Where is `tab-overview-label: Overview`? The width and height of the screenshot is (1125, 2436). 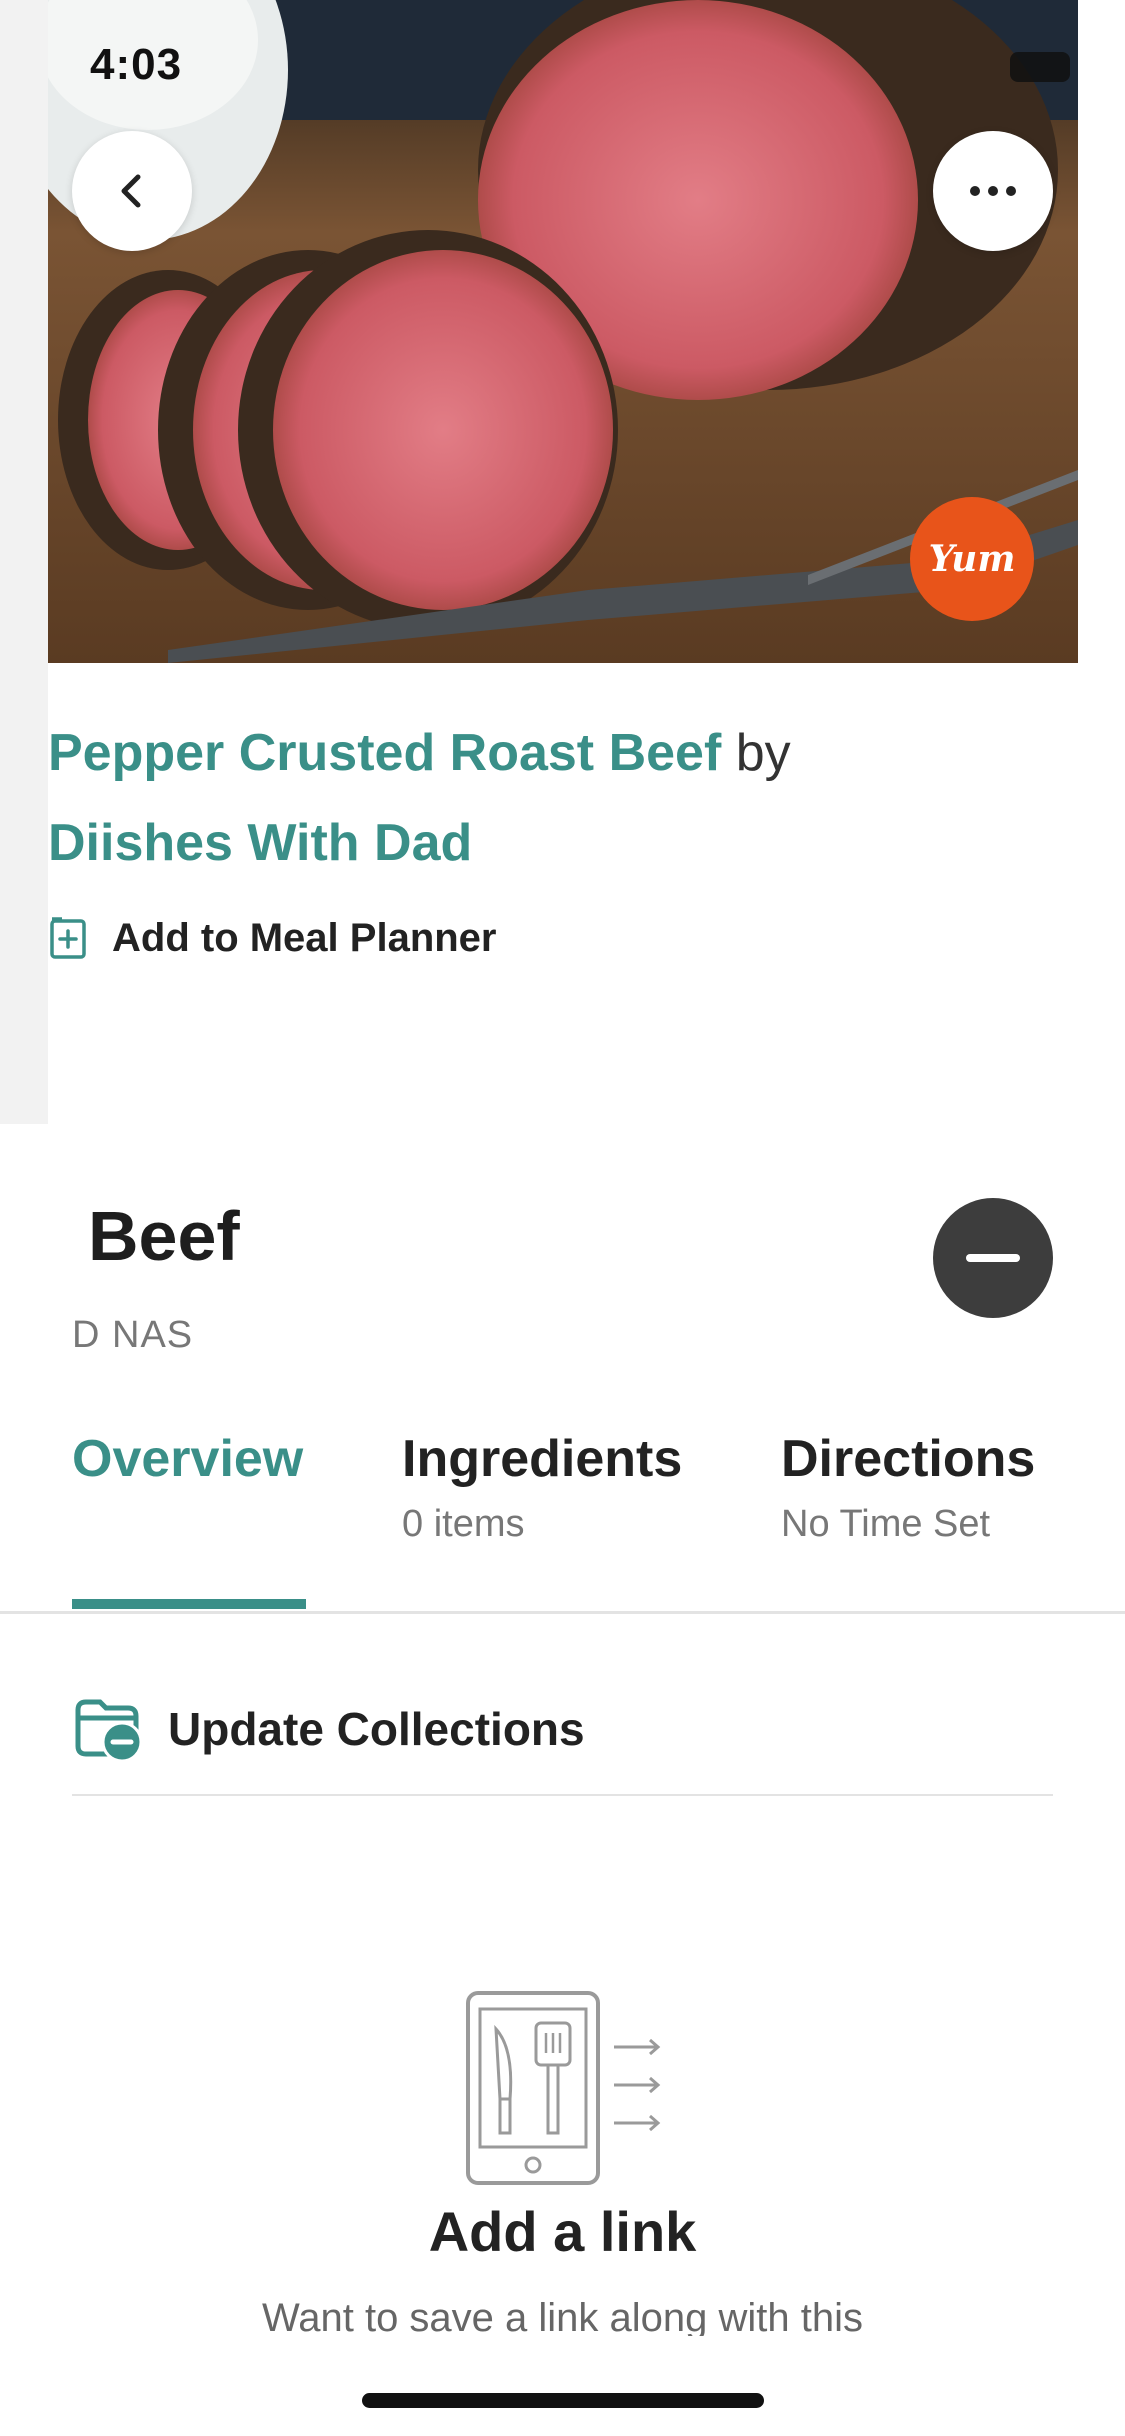 tab-overview-label: Overview is located at coordinates (188, 1459).